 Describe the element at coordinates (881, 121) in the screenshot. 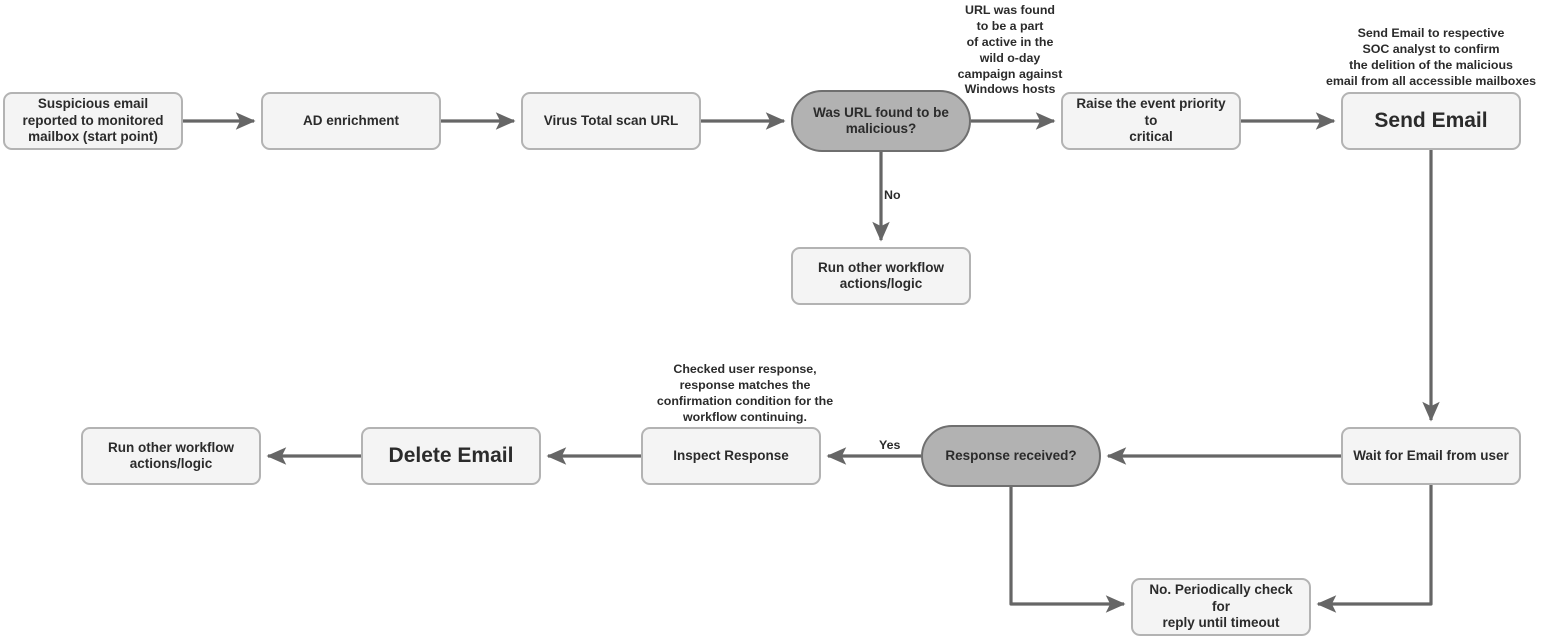

I see `node-url-malicious-decision: Was URL found to be malicious?` at that location.